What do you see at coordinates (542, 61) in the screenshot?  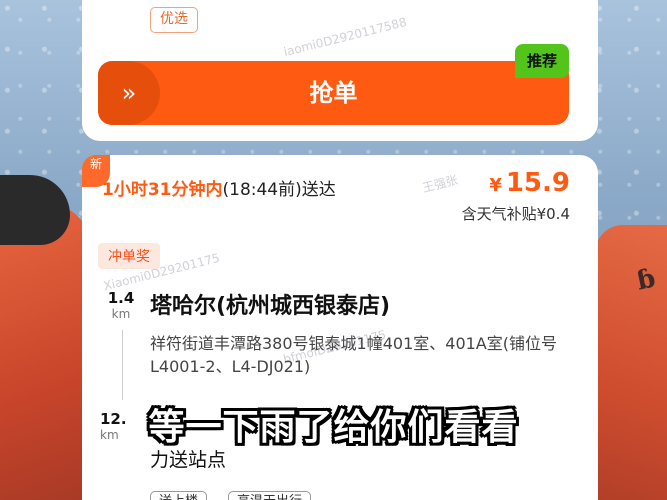 I see `recommend-badge: 推荐` at bounding box center [542, 61].